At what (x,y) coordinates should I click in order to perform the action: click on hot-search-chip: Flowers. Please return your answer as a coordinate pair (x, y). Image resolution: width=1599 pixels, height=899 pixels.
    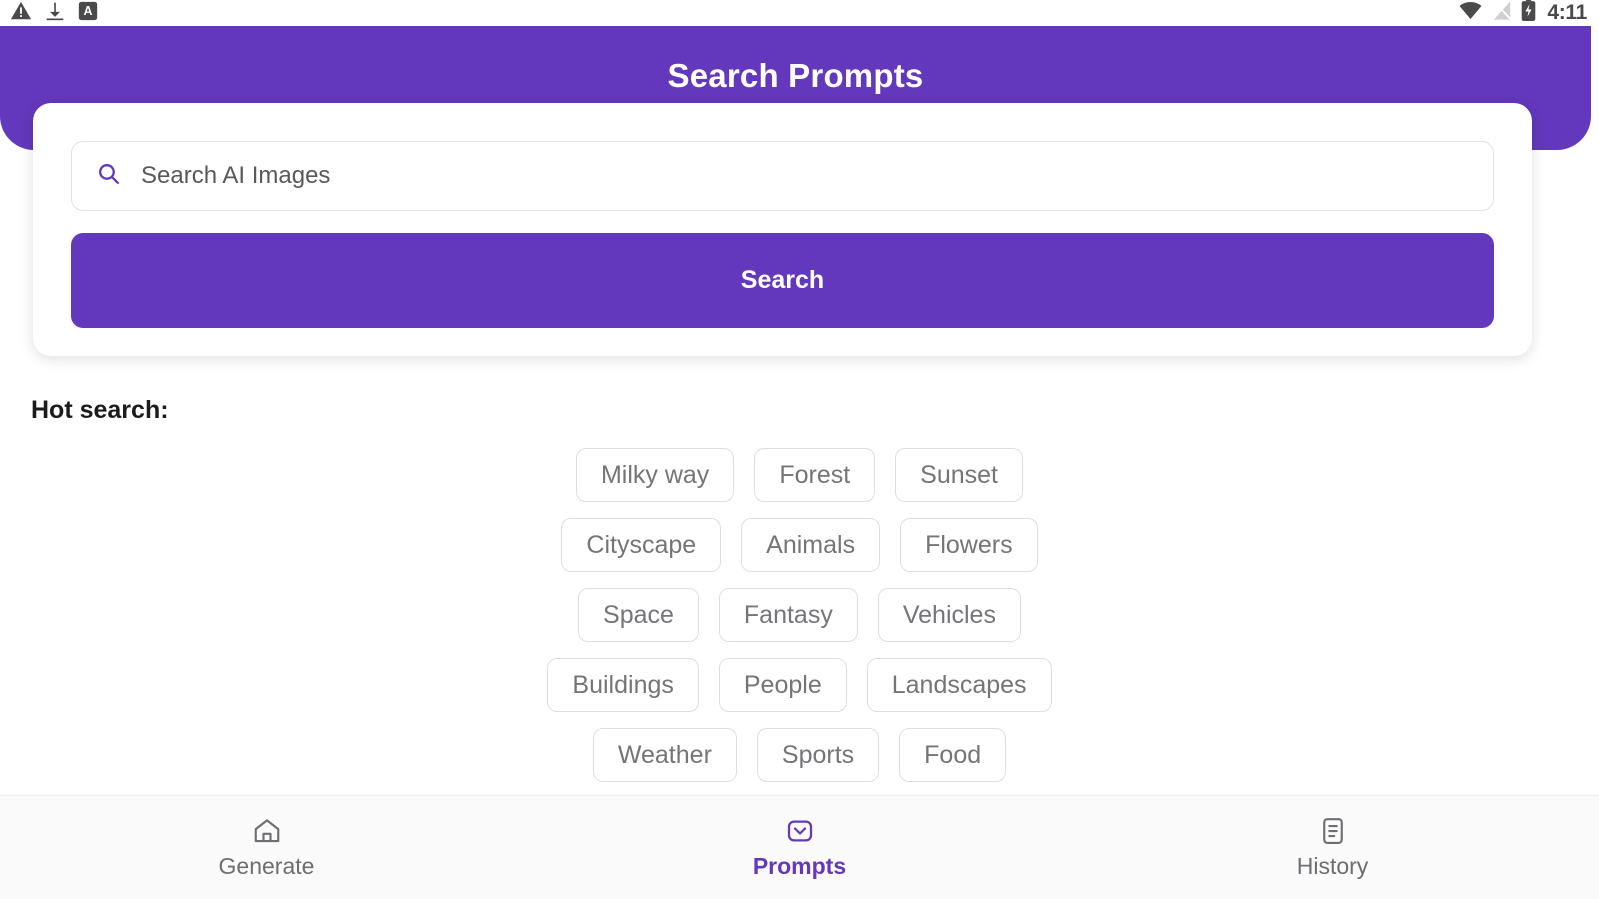
    Looking at the image, I should click on (969, 545).